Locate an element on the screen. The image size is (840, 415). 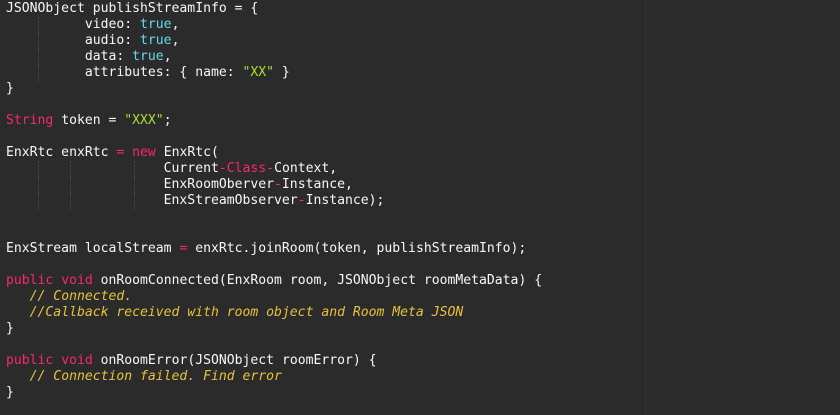
code-token: Context, is located at coordinates (306, 168).